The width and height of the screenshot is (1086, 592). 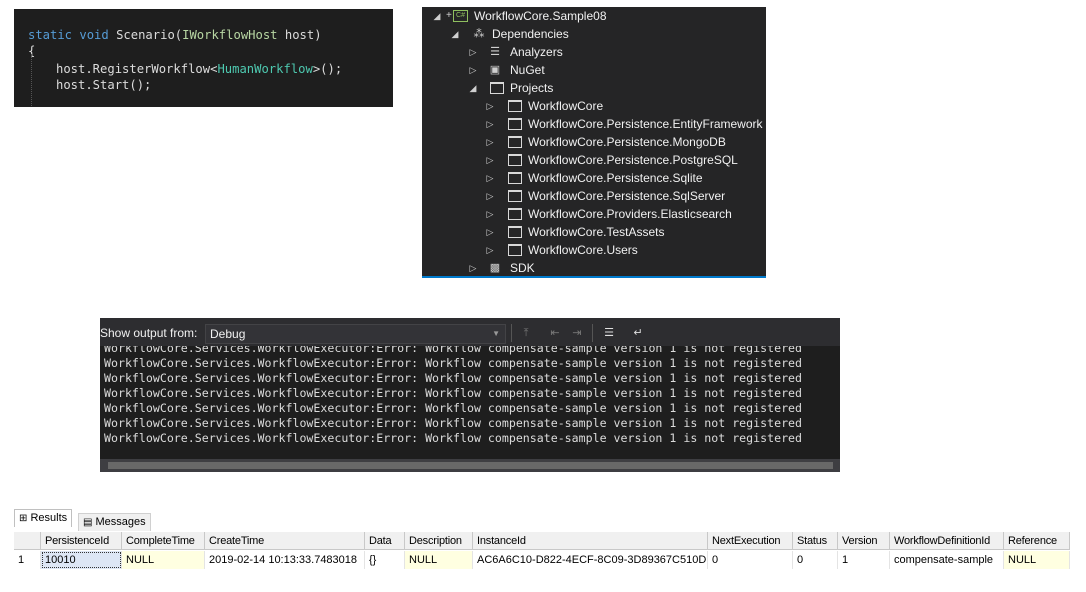 I want to click on column-header: InstanceId, so click(x=590, y=541).